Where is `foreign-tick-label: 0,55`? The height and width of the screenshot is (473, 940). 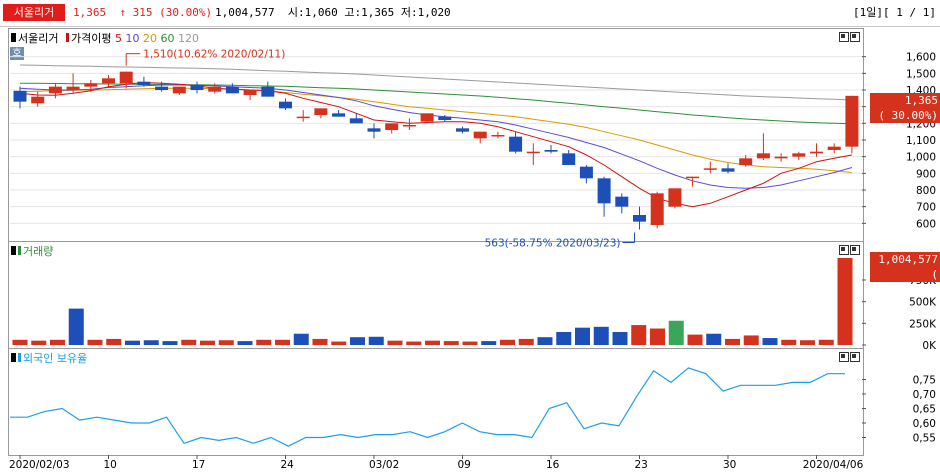 foreign-tick-label: 0,55 is located at coordinates (924, 439).